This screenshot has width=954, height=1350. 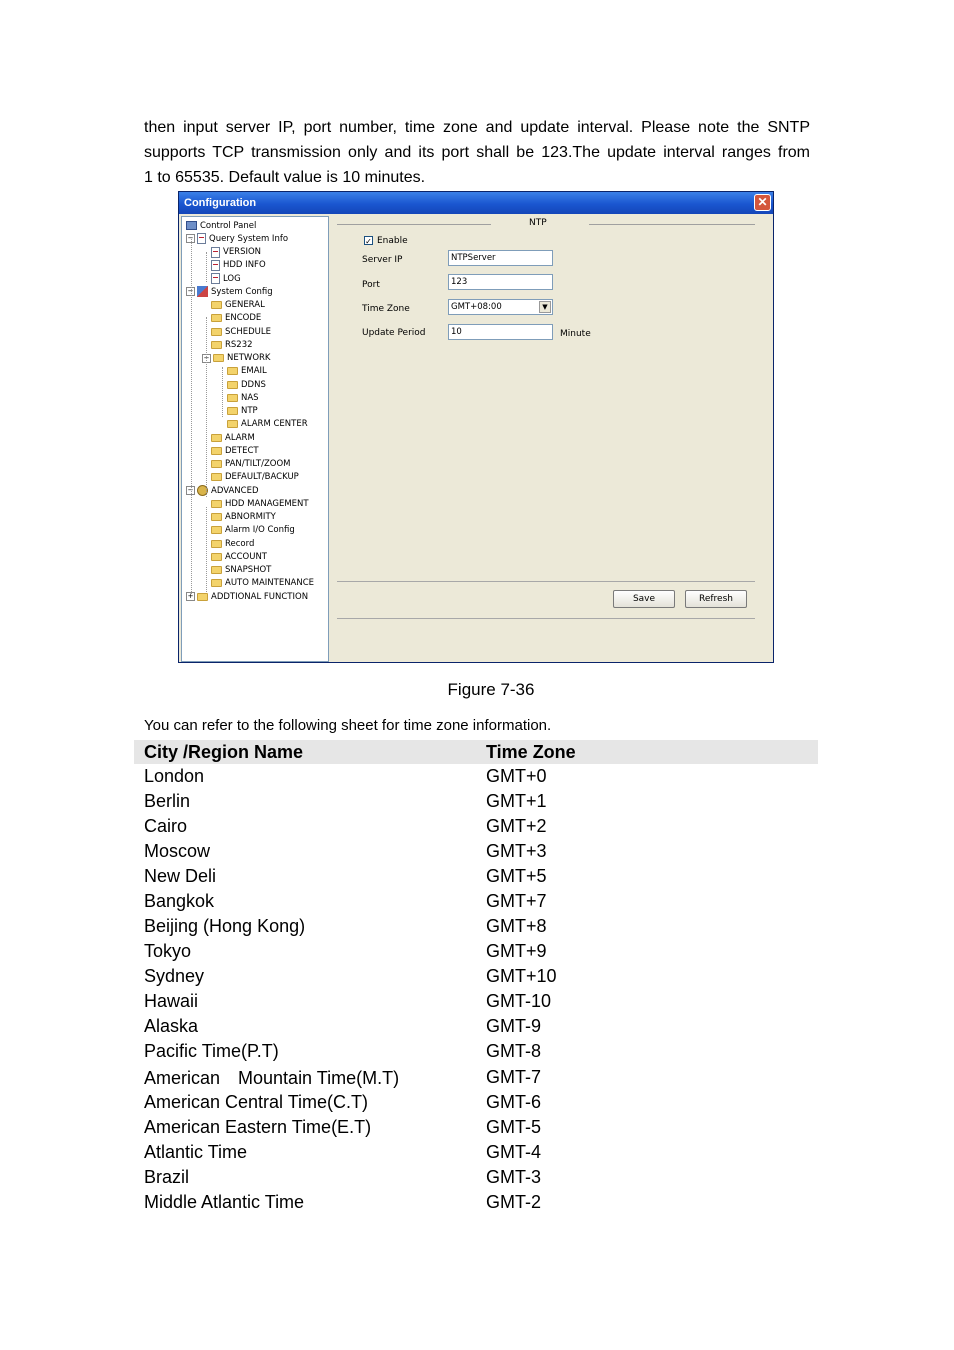 What do you see at coordinates (248, 331) in the screenshot?
I see `tree-item-label: SCHEDULE` at bounding box center [248, 331].